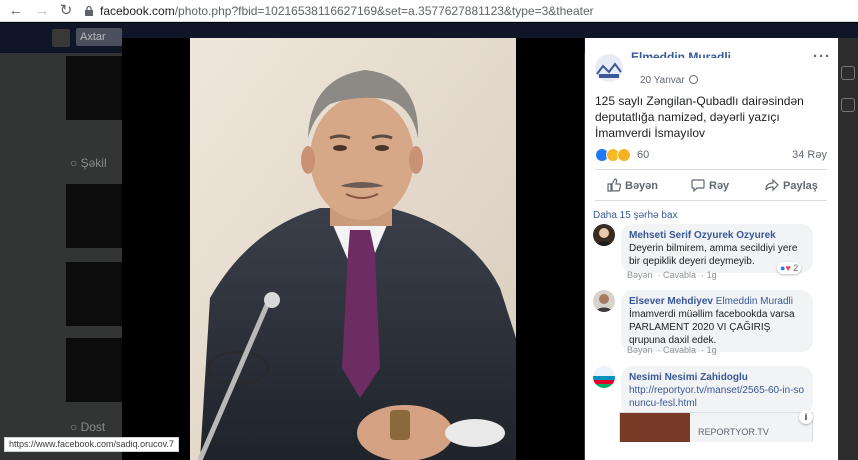 This screenshot has height=460, width=858. What do you see at coordinates (88, 163) in the screenshot?
I see `background-section-label: ○ Şəkil` at bounding box center [88, 163].